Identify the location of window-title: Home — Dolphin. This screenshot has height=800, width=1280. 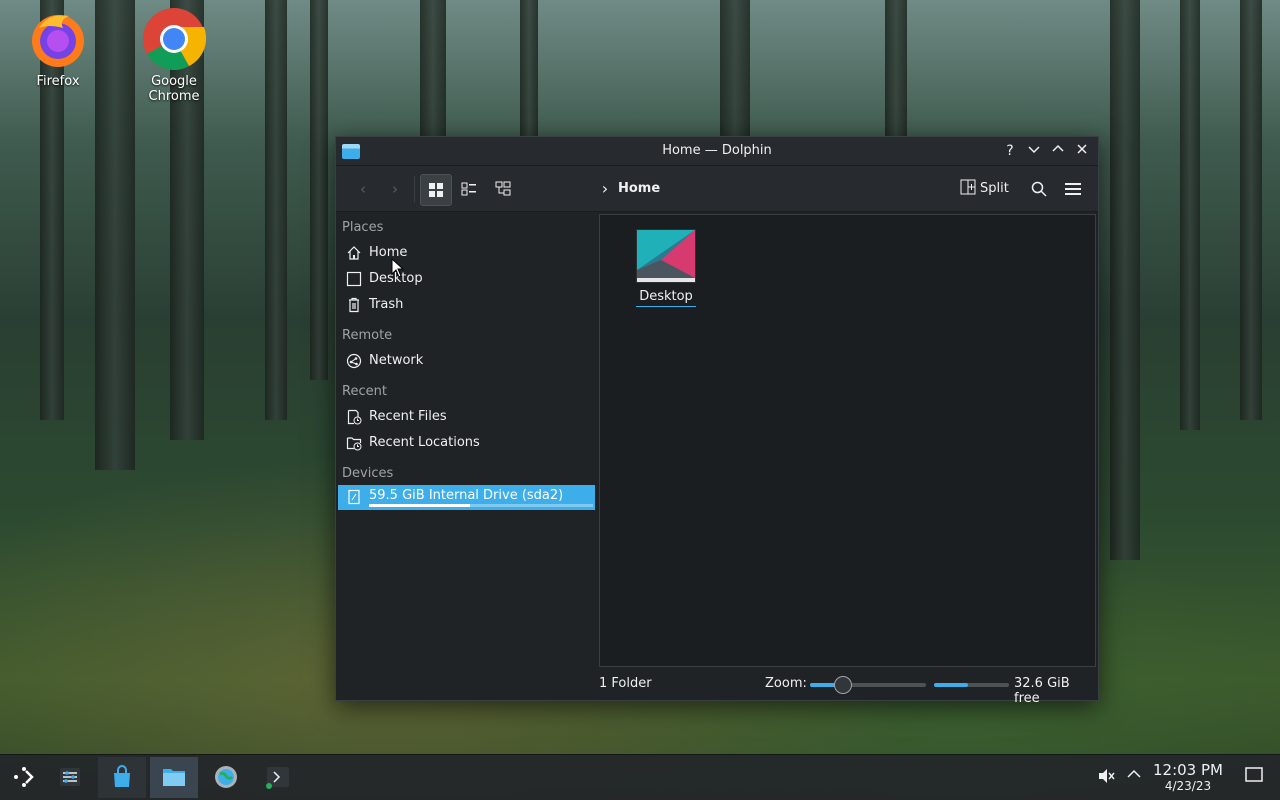
(717, 150).